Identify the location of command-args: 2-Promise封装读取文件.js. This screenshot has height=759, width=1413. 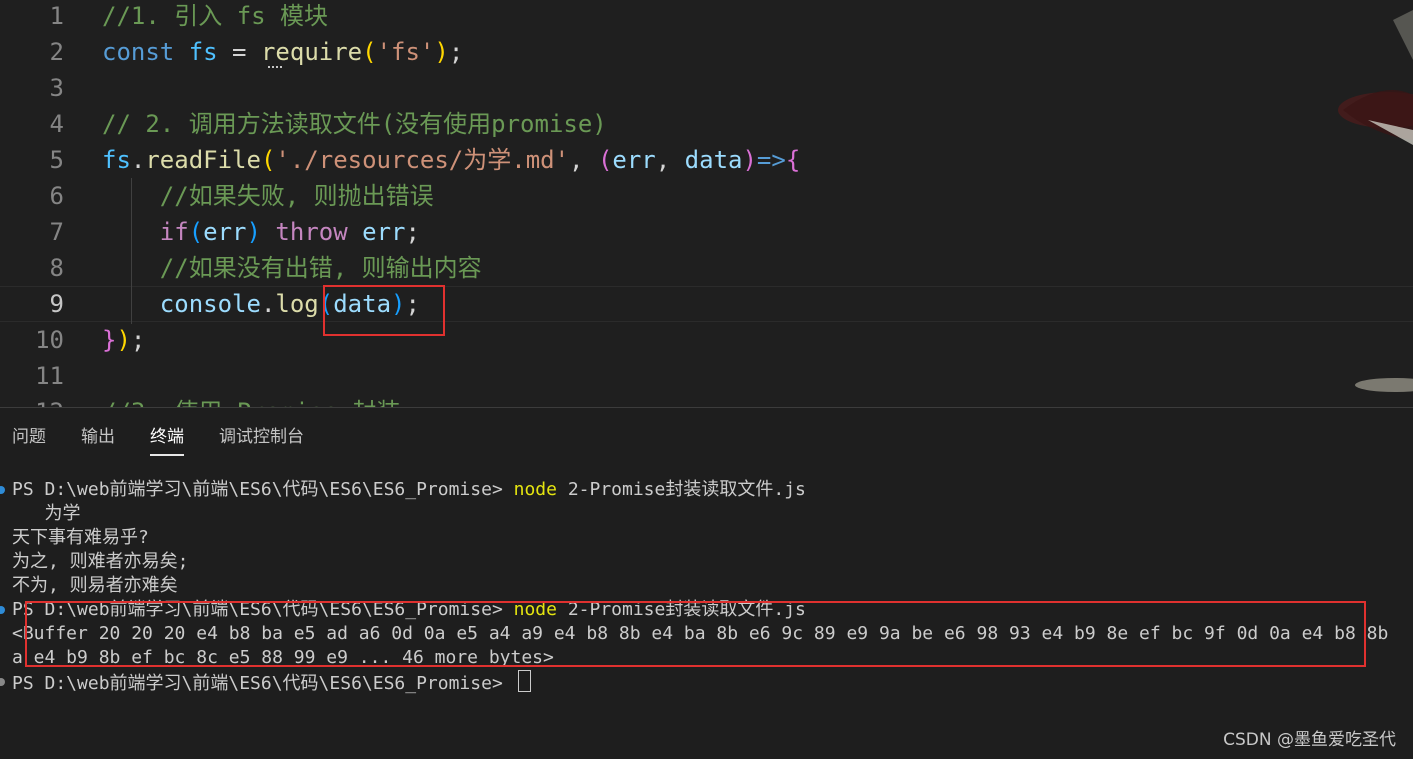
(681, 489).